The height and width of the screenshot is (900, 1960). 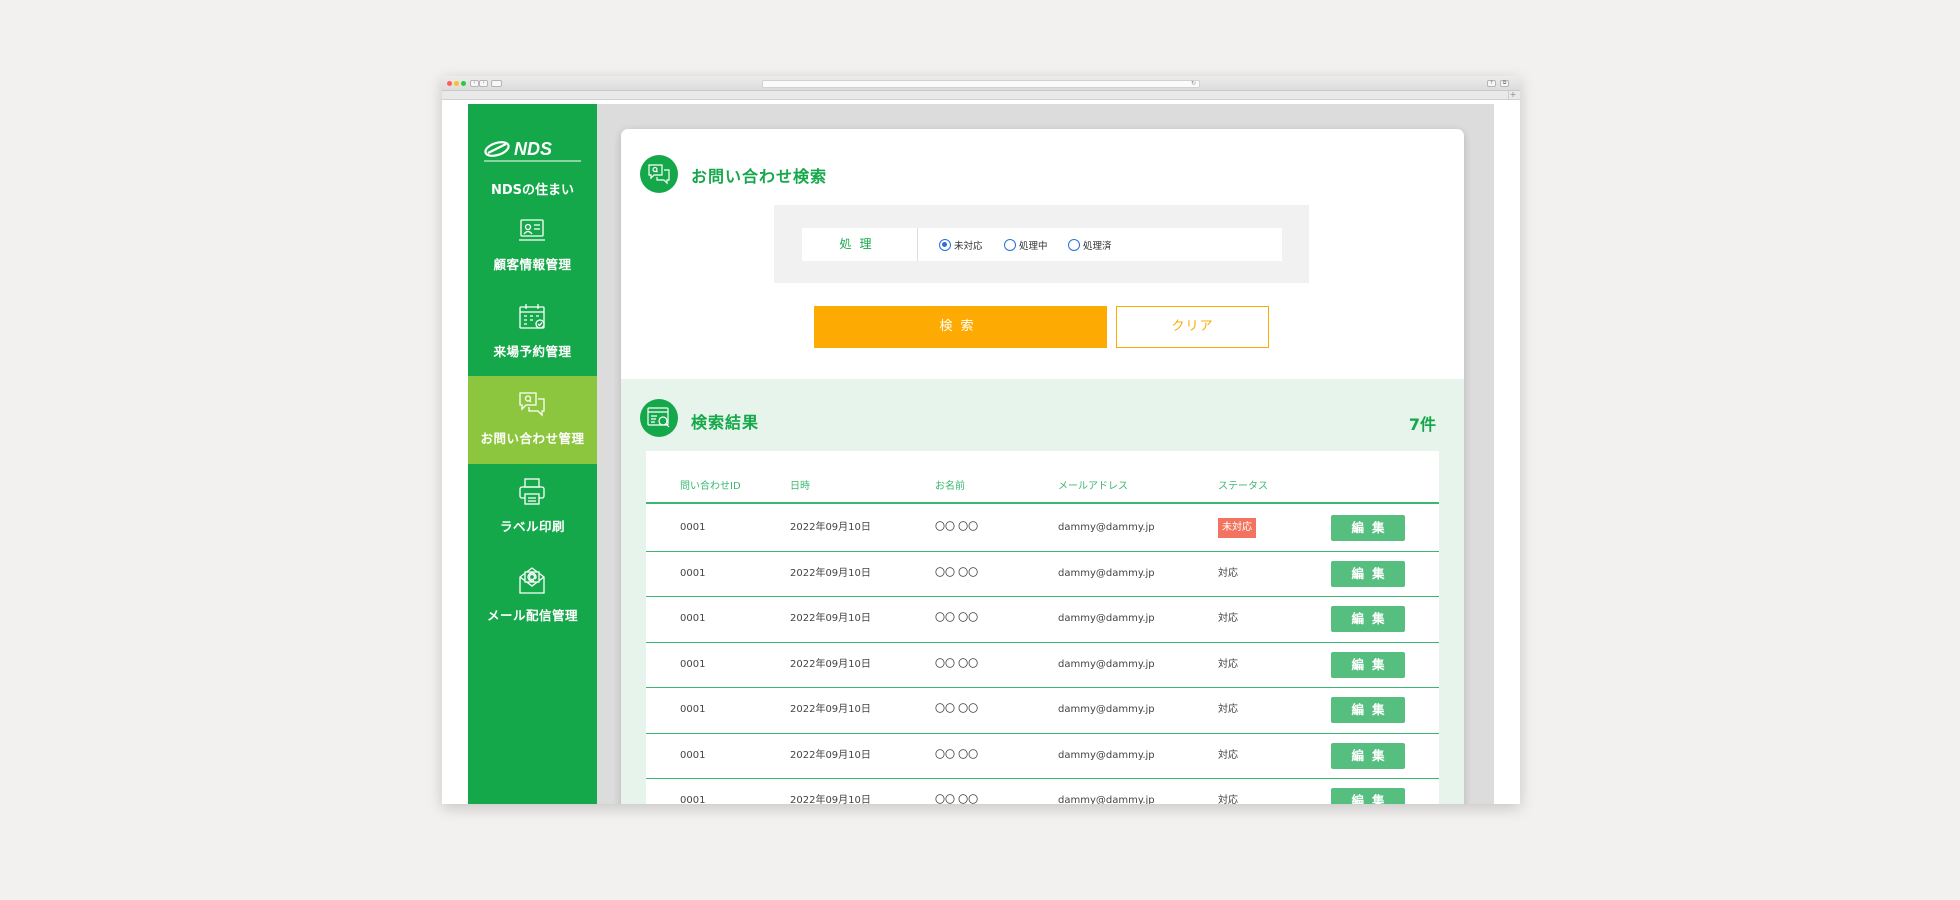 What do you see at coordinates (710, 486) in the screenshot?
I see `column-header-id: 問い合わせID` at bounding box center [710, 486].